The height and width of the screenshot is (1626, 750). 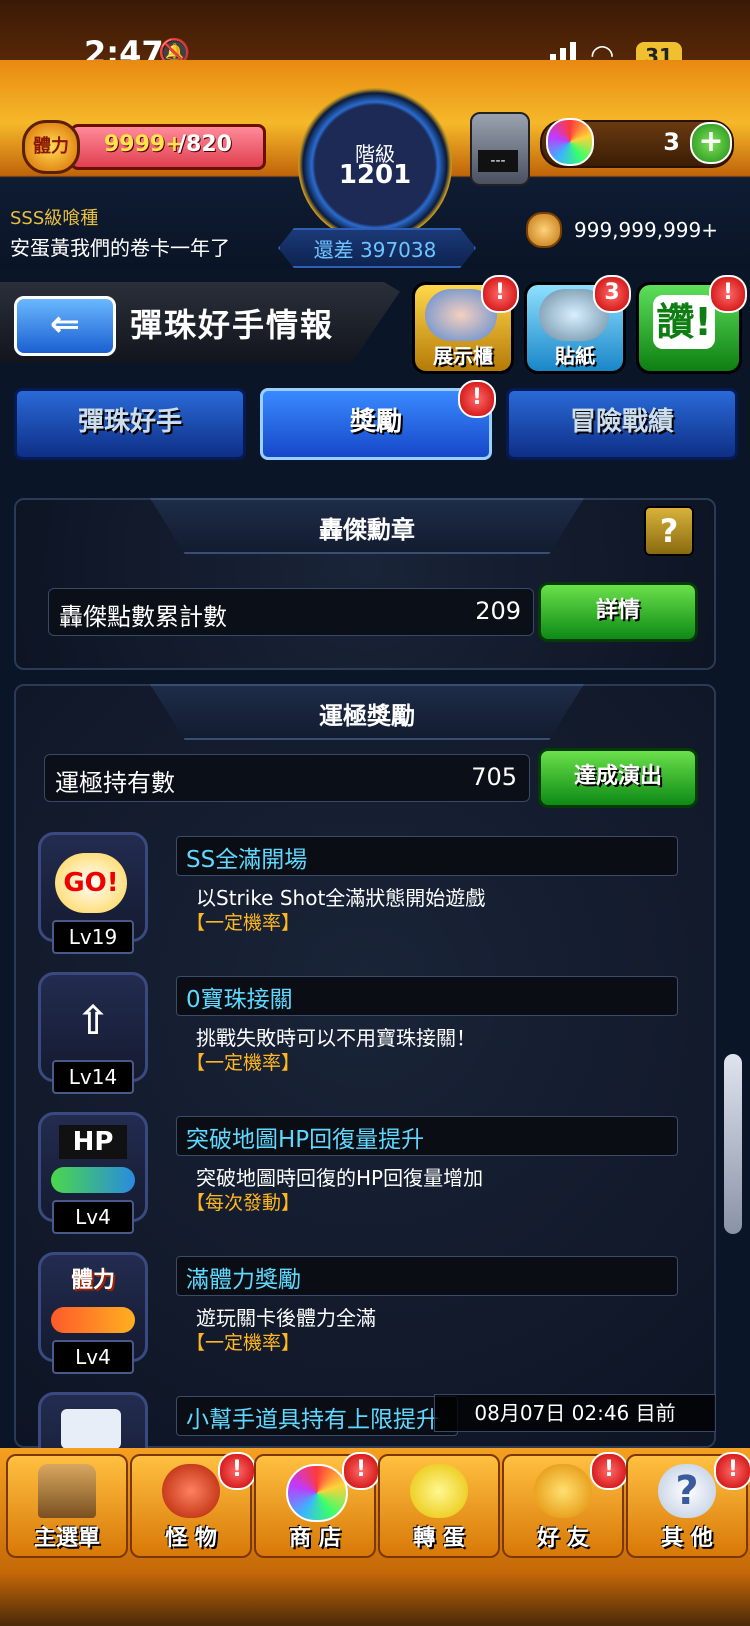 I want to click on achievement-show-button: 達成演出, so click(x=618, y=778).